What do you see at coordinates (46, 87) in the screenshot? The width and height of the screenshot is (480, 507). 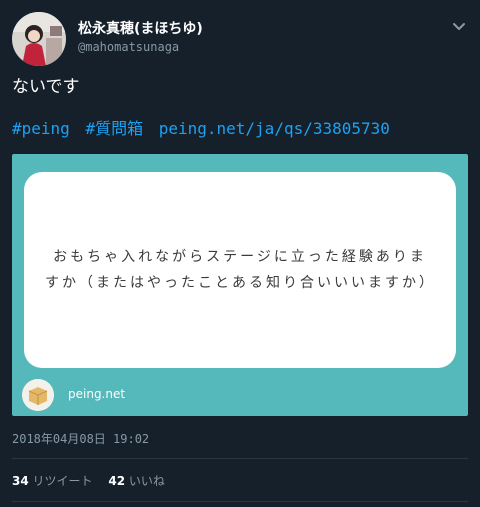 I see `tweet-text: ないです` at bounding box center [46, 87].